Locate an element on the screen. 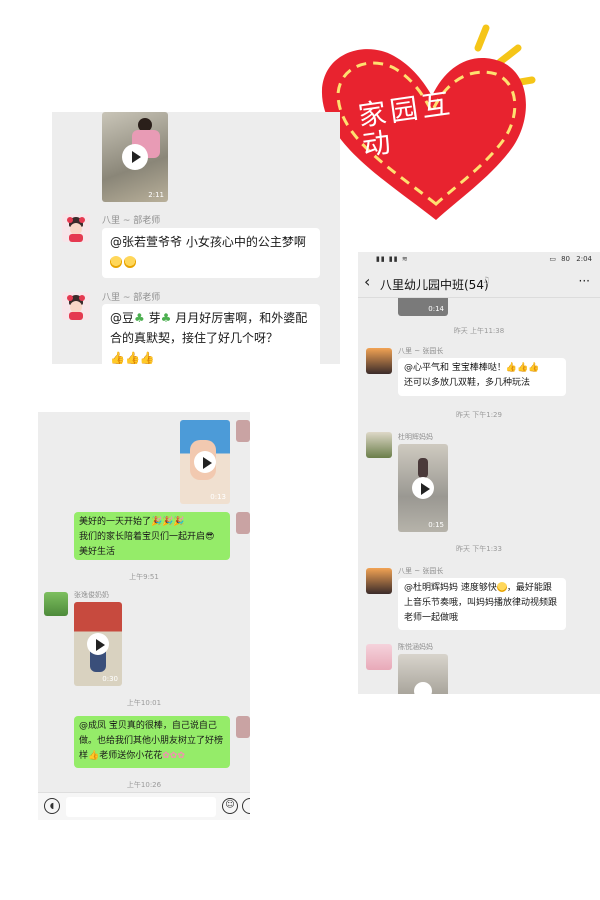  sunglasses-emoji-icon: 😎 is located at coordinates (210, 537).